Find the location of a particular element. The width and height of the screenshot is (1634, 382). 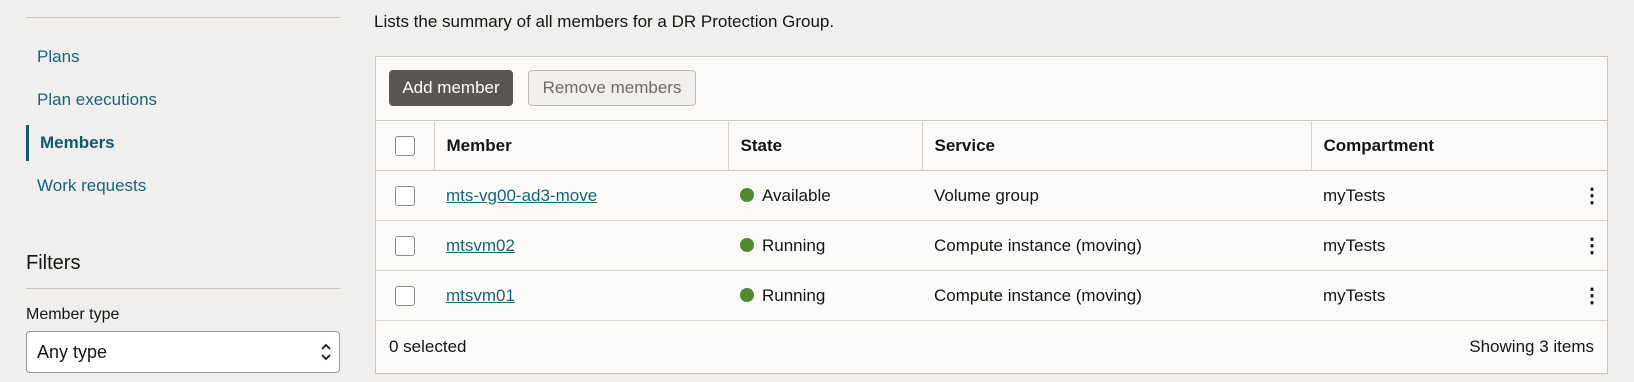

select-all-cell is located at coordinates (405, 145).